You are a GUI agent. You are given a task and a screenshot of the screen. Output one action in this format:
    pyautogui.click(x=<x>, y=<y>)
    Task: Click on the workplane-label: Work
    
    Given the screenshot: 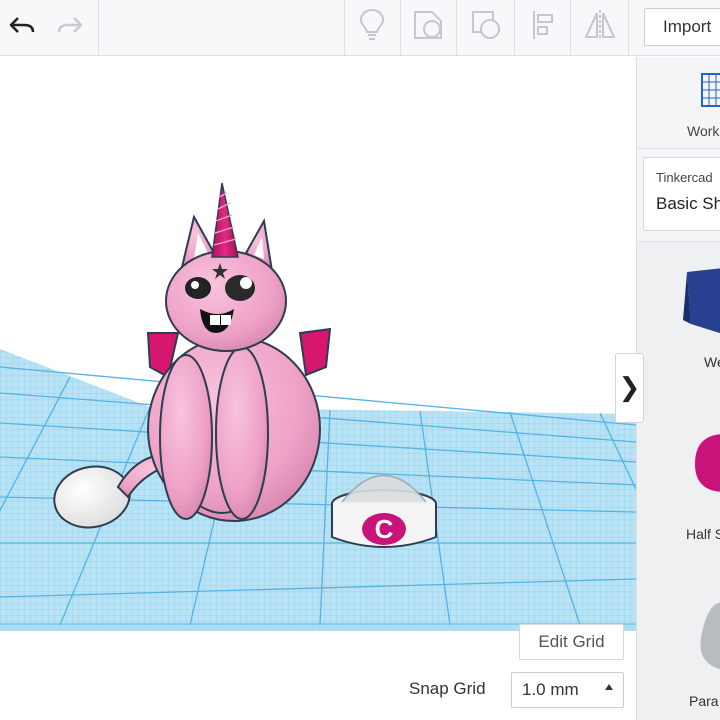 What is the action you would take?
    pyautogui.click(x=703, y=131)
    